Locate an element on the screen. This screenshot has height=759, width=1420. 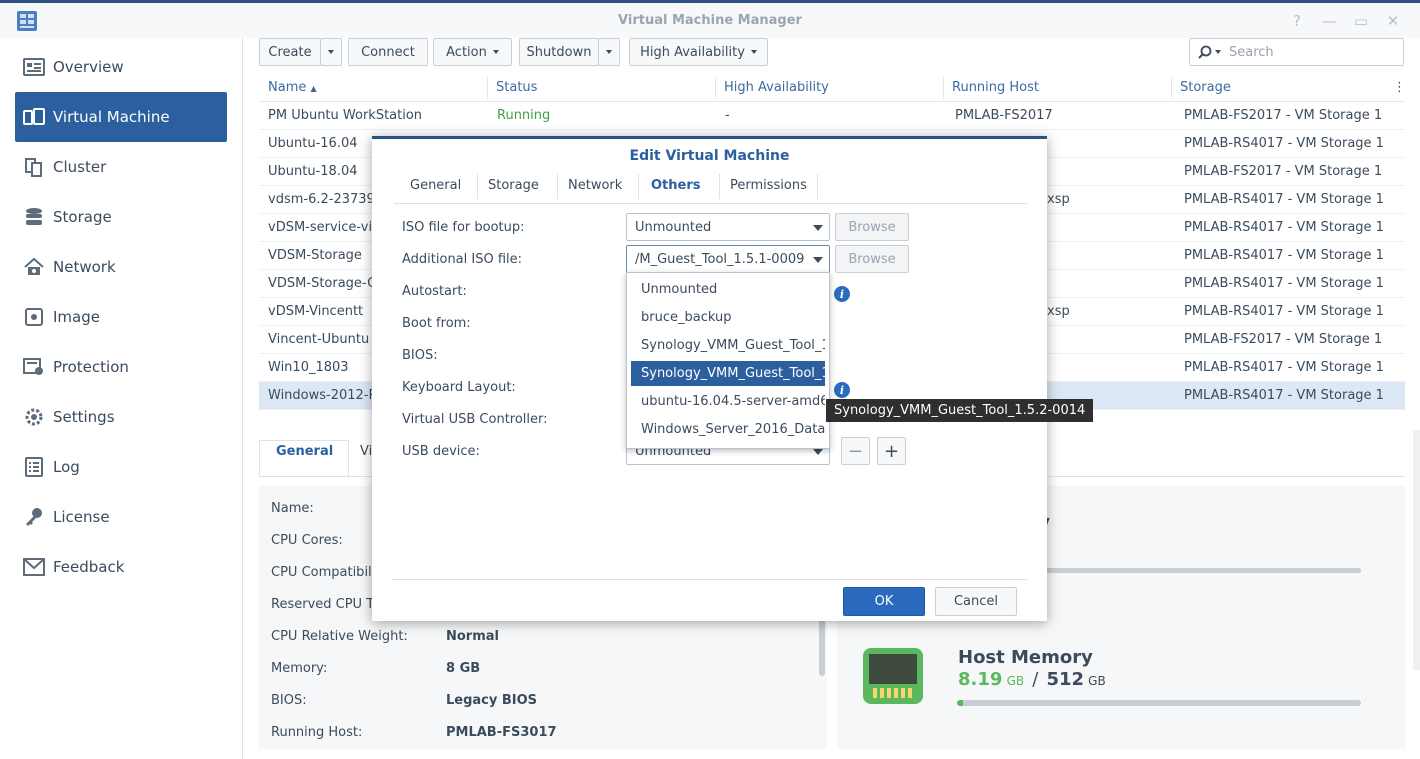
sidebar-item-feedback: Feedback is located at coordinates (121, 567).